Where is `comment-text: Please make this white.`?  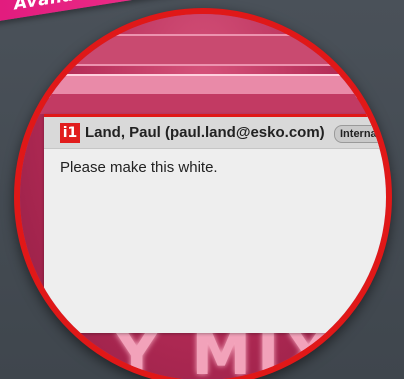 comment-text: Please make this white. is located at coordinates (139, 167).